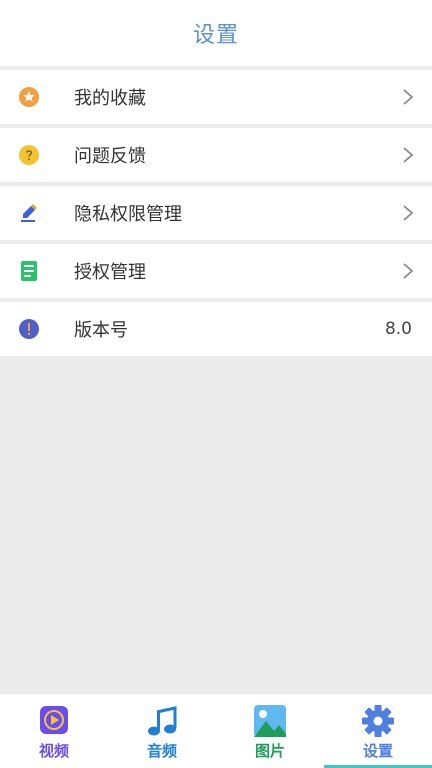 The image size is (432, 768). I want to click on tab-settings: 设置, so click(378, 731).